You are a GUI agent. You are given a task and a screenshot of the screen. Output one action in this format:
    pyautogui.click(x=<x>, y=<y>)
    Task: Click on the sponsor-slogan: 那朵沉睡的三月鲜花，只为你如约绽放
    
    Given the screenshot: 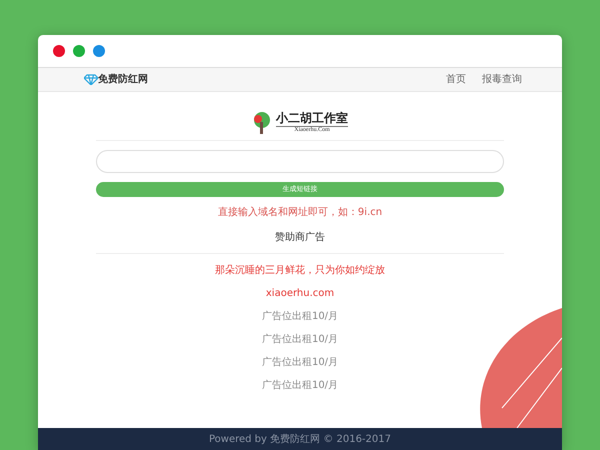 What is the action you would take?
    pyautogui.click(x=300, y=271)
    